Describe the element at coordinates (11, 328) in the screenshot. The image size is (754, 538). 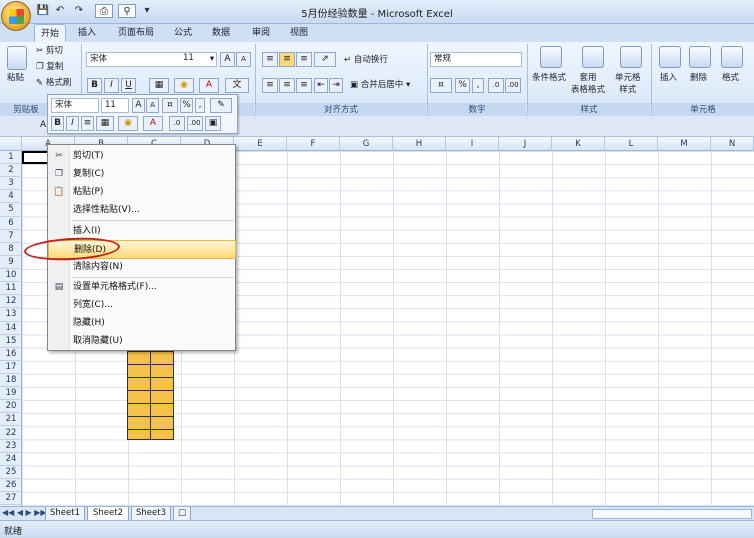
I see `row-header: 14` at that location.